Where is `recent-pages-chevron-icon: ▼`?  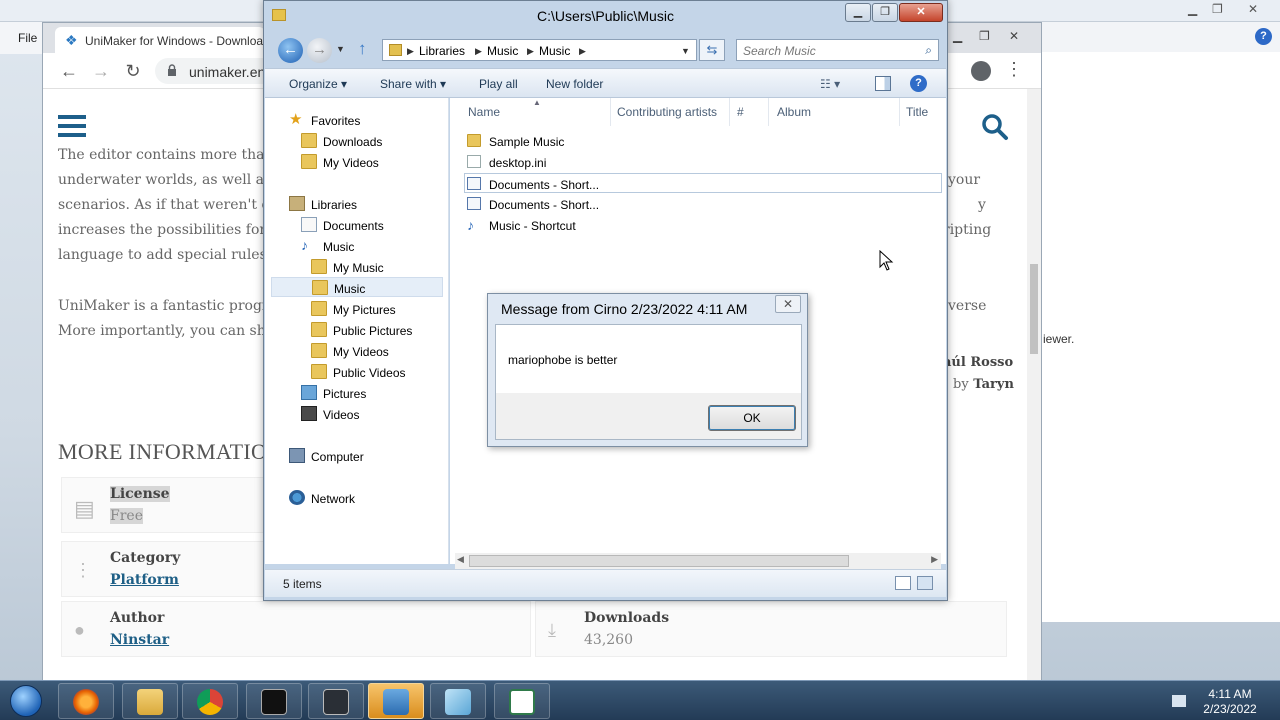
recent-pages-chevron-icon: ▼ is located at coordinates (340, 49).